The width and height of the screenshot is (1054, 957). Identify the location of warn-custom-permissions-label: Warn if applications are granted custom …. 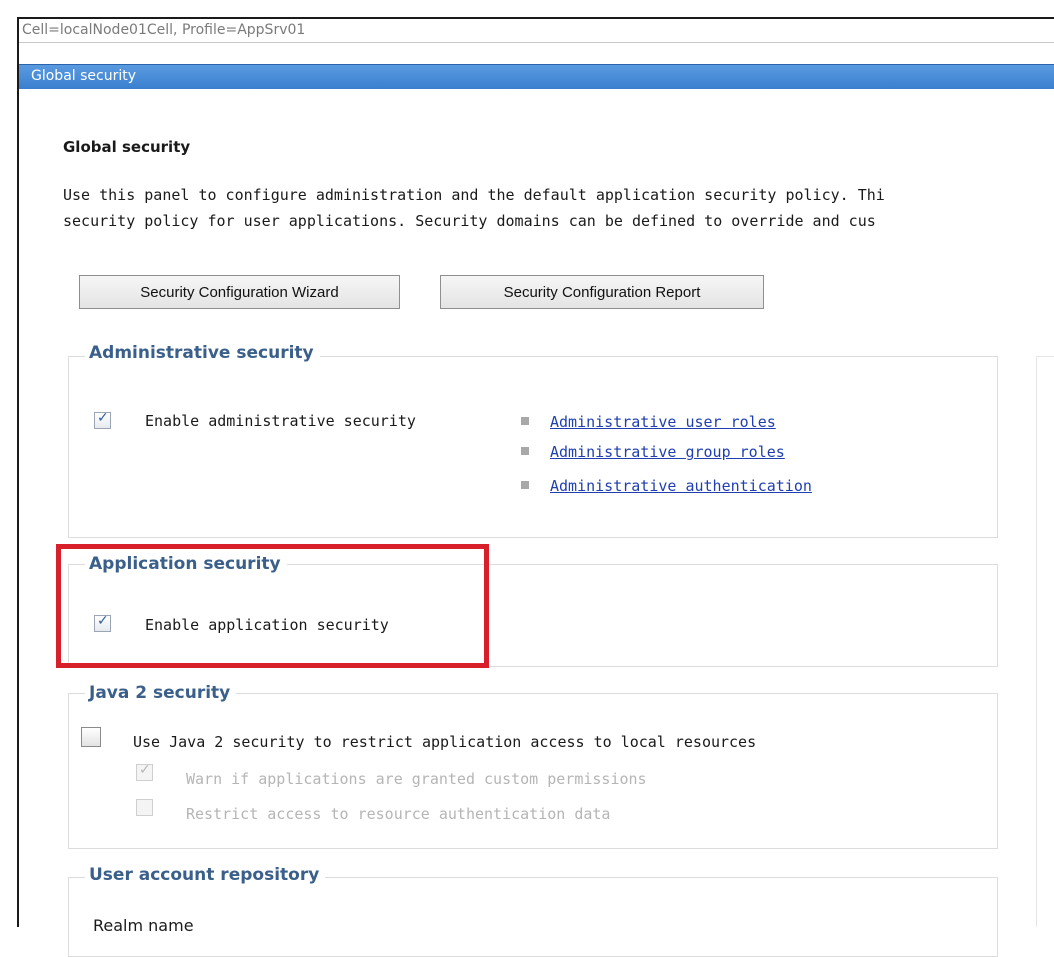
(416, 779).